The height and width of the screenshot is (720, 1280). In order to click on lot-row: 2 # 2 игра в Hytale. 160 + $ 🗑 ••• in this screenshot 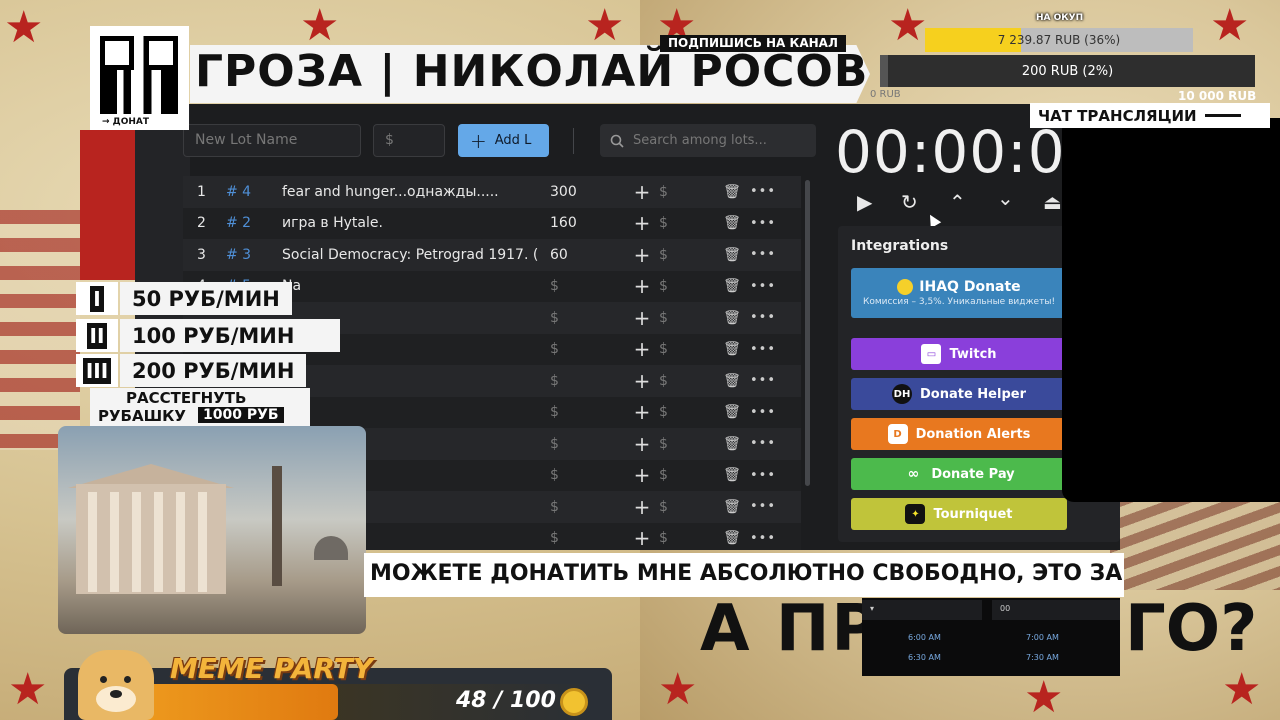, I will do `click(492, 223)`.